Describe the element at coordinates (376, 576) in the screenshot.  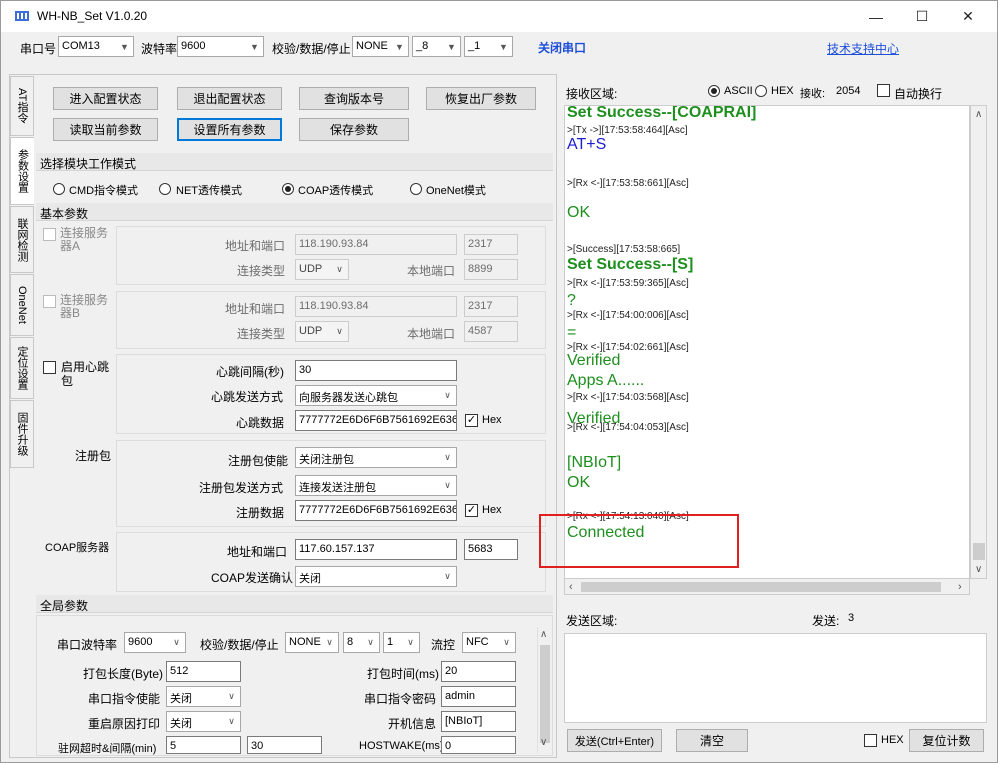
I see `coap-confirm-select: 关闭 ∨` at that location.